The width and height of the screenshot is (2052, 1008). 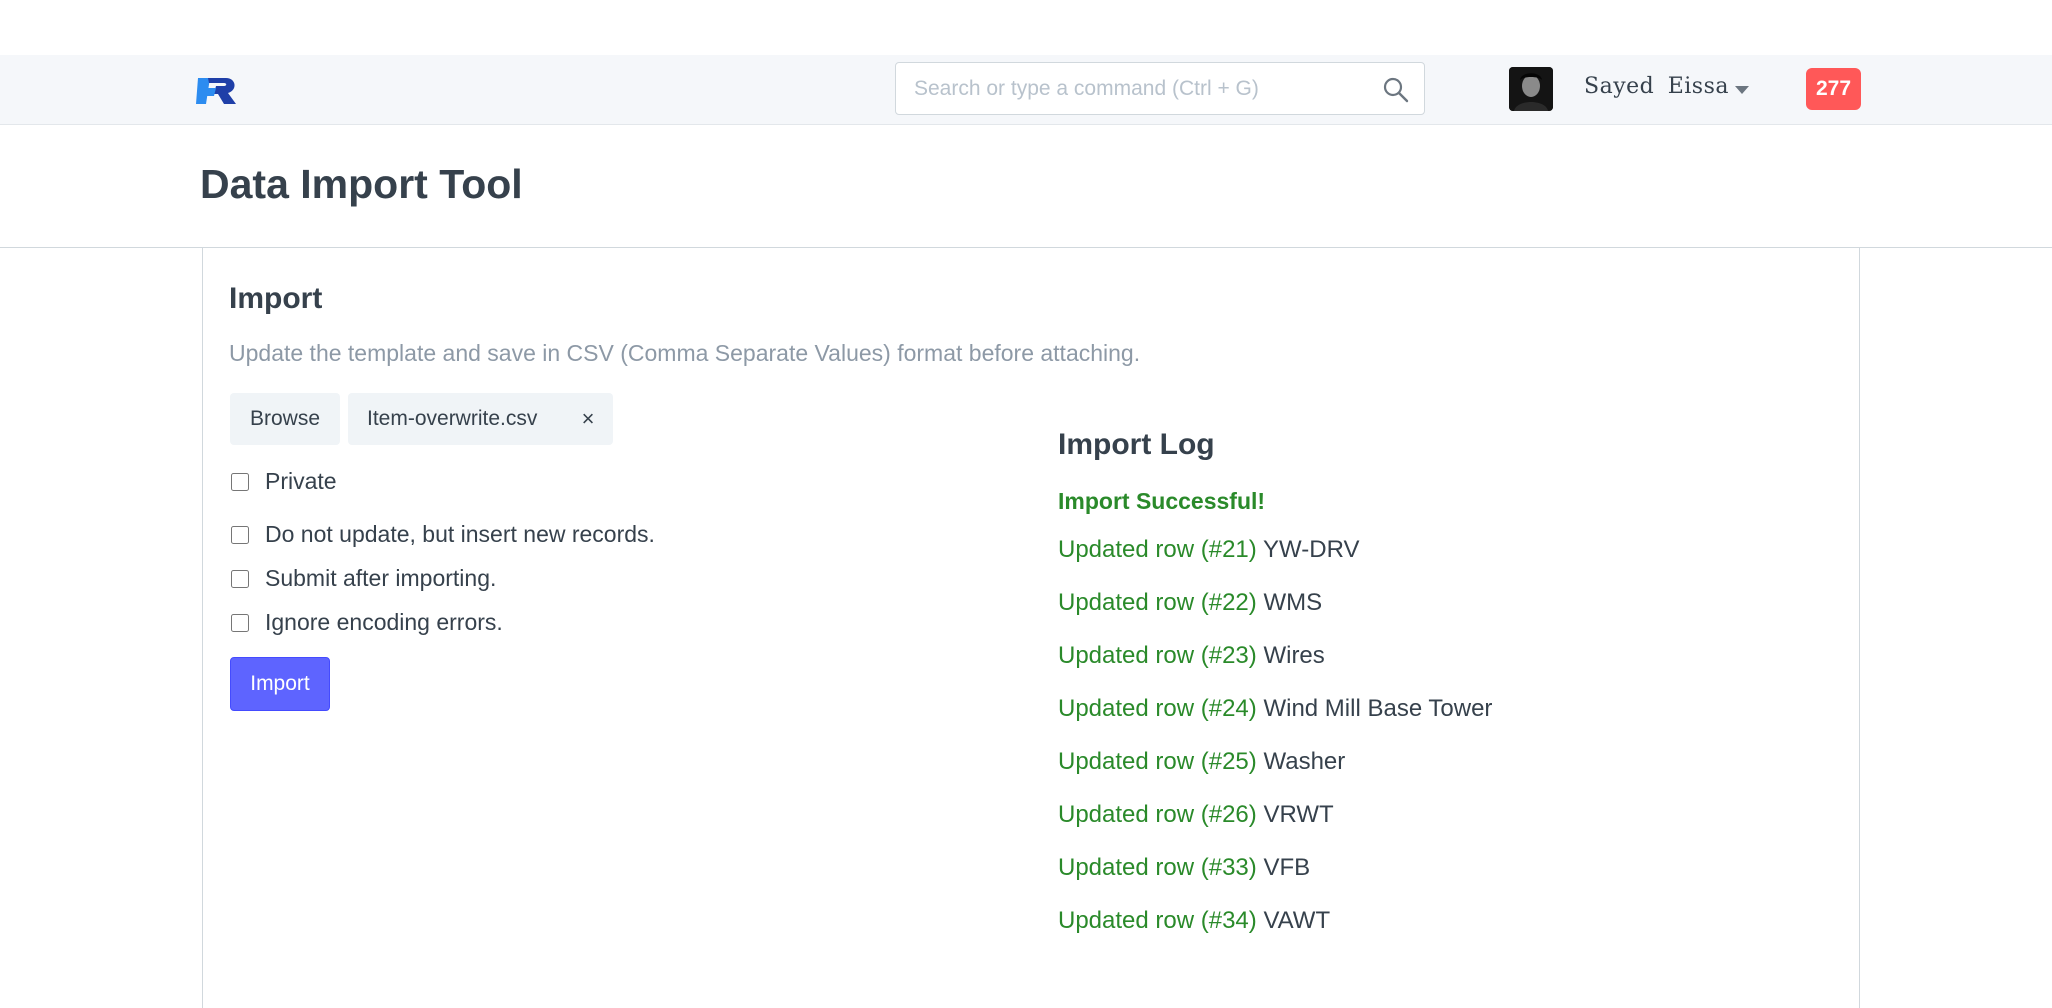 I want to click on insert-new-checkbox, so click(x=240, y=534).